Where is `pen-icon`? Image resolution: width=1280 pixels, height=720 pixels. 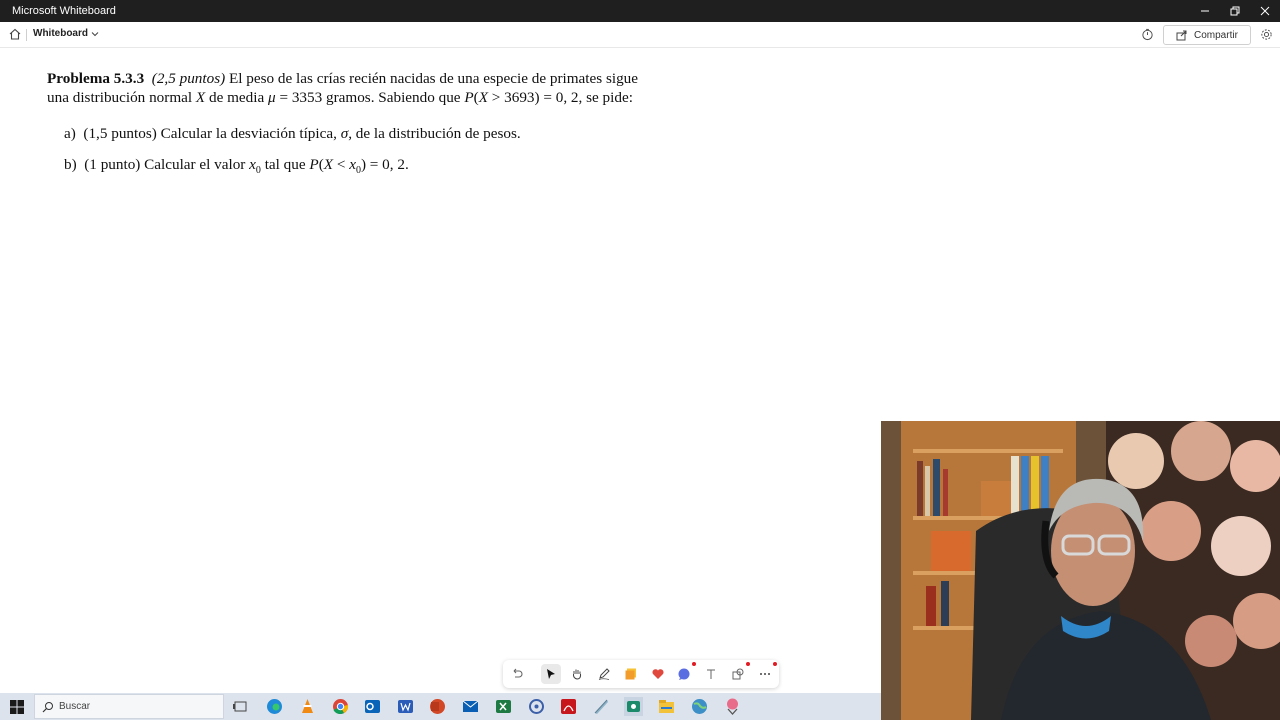 pen-icon is located at coordinates (604, 674).